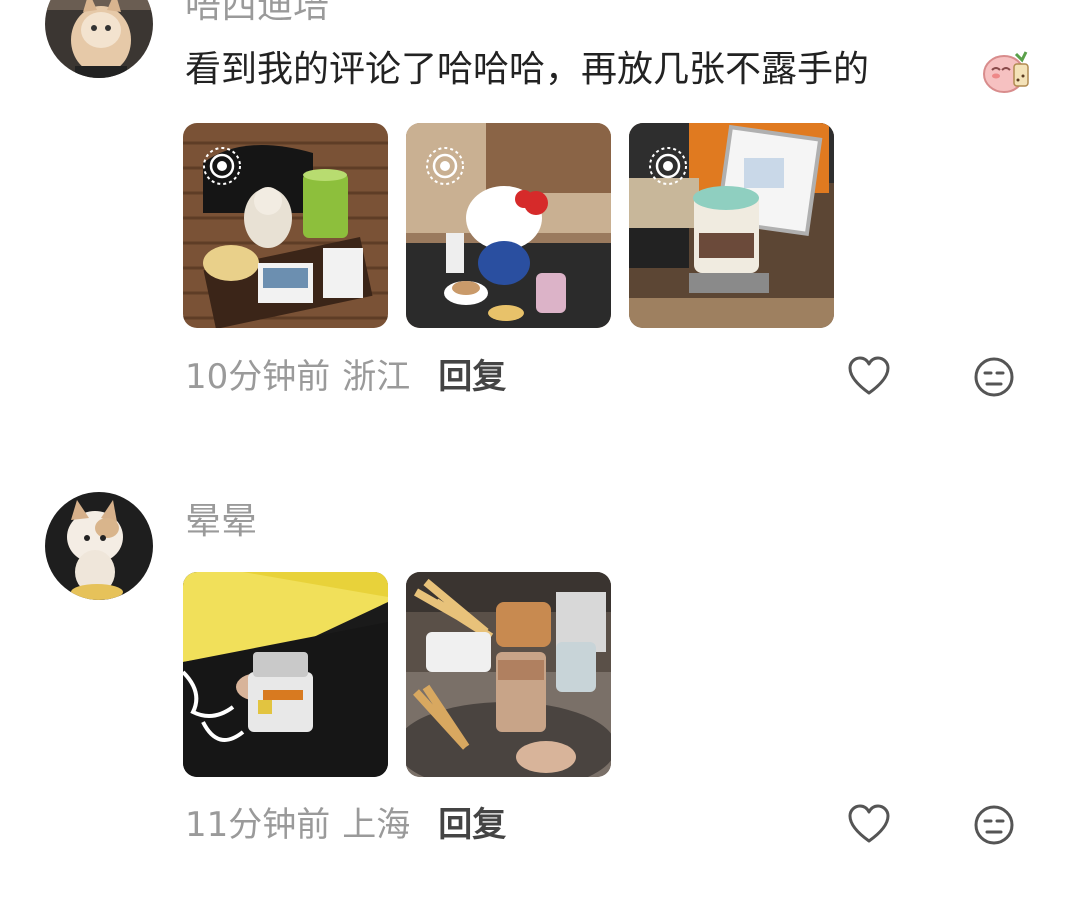 The width and height of the screenshot is (1080, 910). What do you see at coordinates (221, 522) in the screenshot?
I see `username: 晕晕` at bounding box center [221, 522].